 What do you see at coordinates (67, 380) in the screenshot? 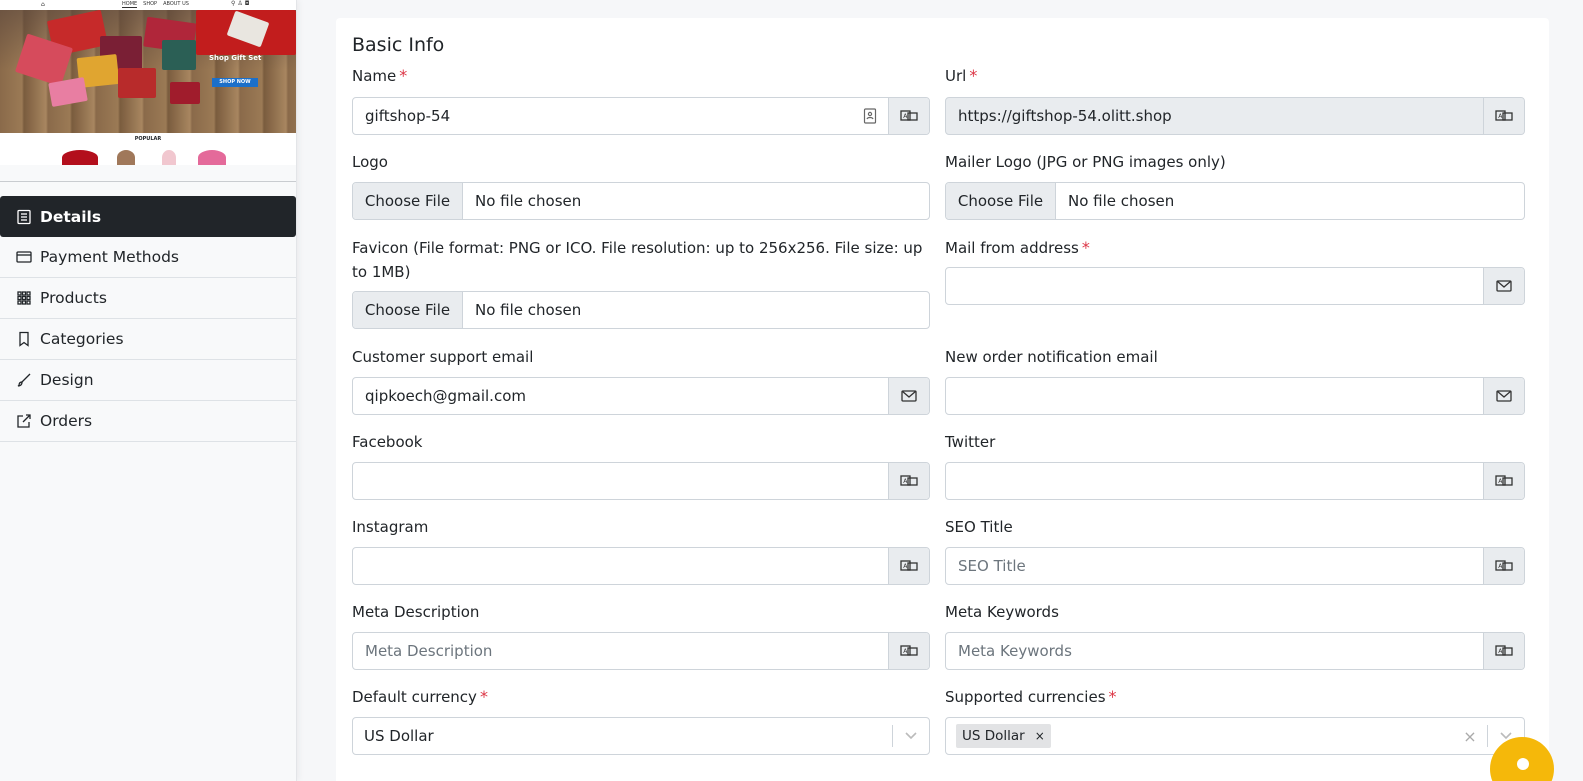
I see `sidebar-item-label: Design` at bounding box center [67, 380].